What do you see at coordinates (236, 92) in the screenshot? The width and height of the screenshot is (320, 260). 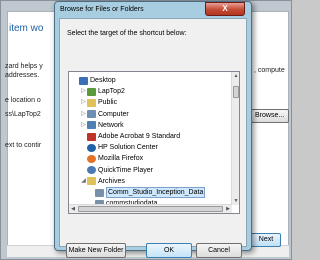 I see `vertical-scroll-thumb` at bounding box center [236, 92].